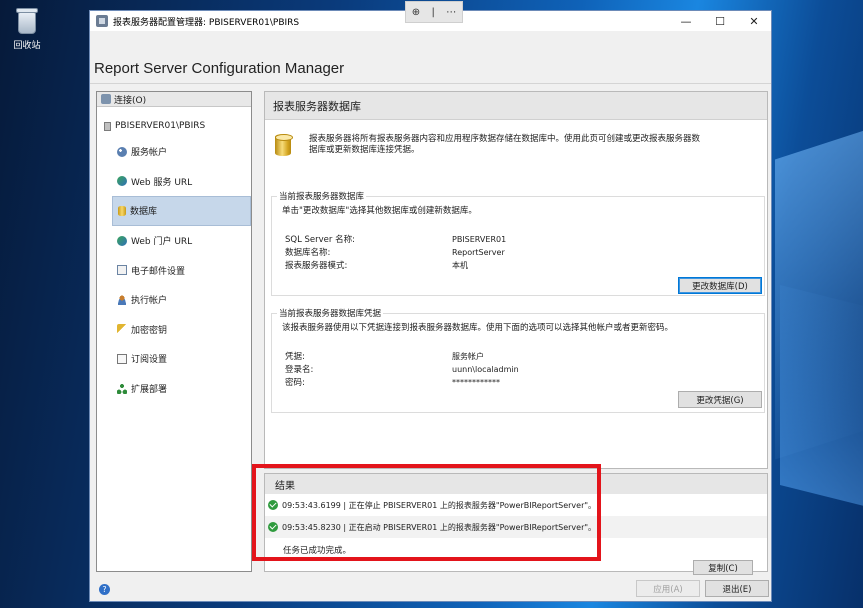 The height and width of the screenshot is (608, 863). I want to click on zoom-icon: ⊕, so click(416, 12).